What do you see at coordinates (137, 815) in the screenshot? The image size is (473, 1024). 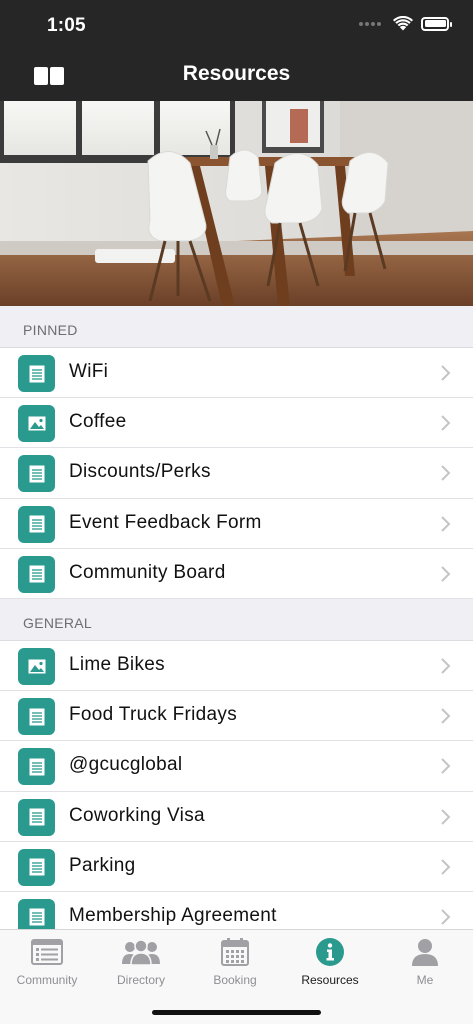 I see `list-item-label: Coworking Visa` at bounding box center [137, 815].